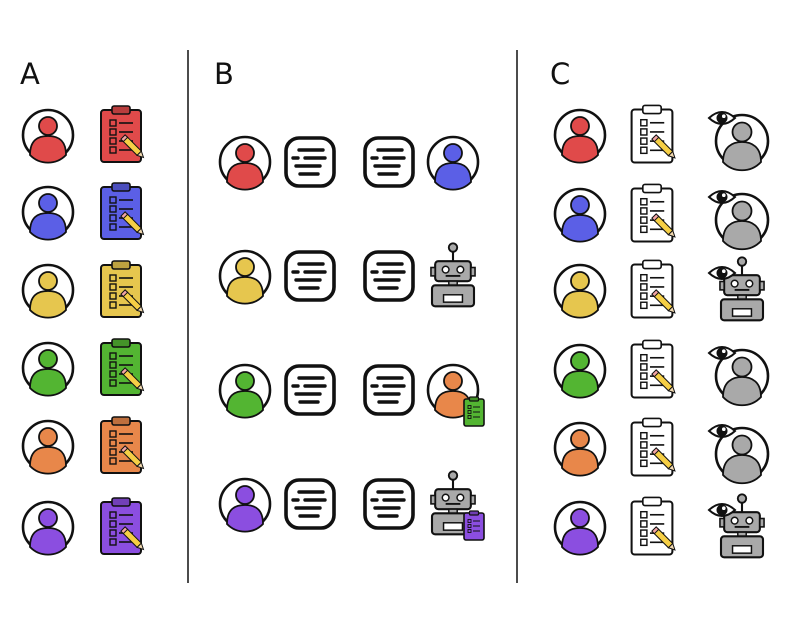 This screenshot has width=800, height=641. Describe the element at coordinates (122, 134) in the screenshot. I see `clipboard-red-icon` at that location.